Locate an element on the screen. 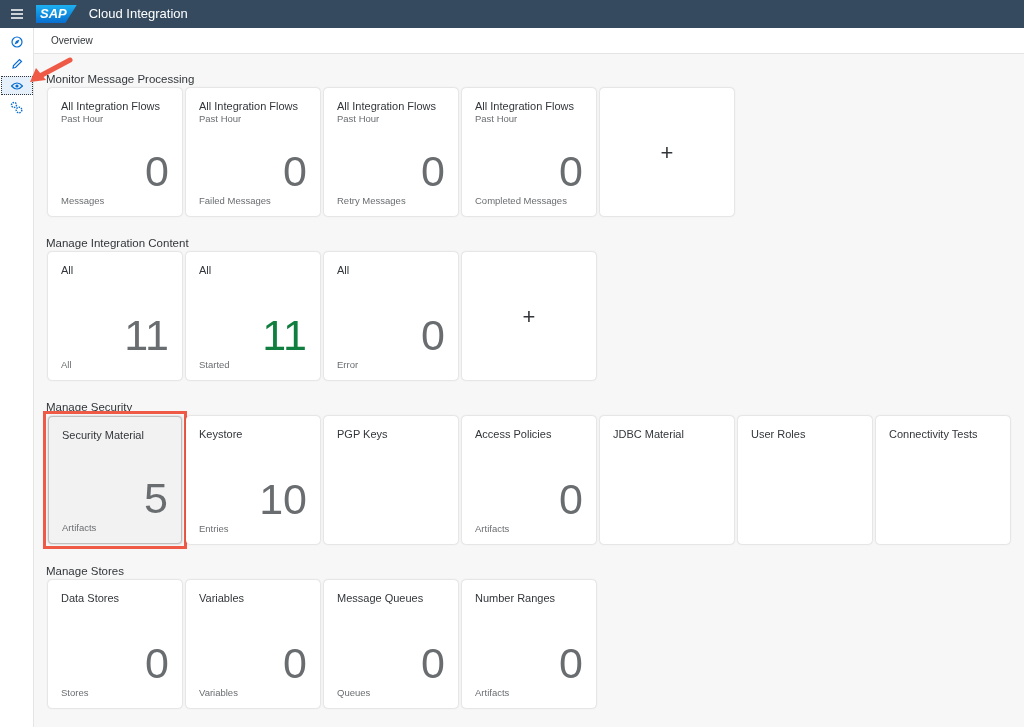  tile: All 11 Started is located at coordinates (253, 316).